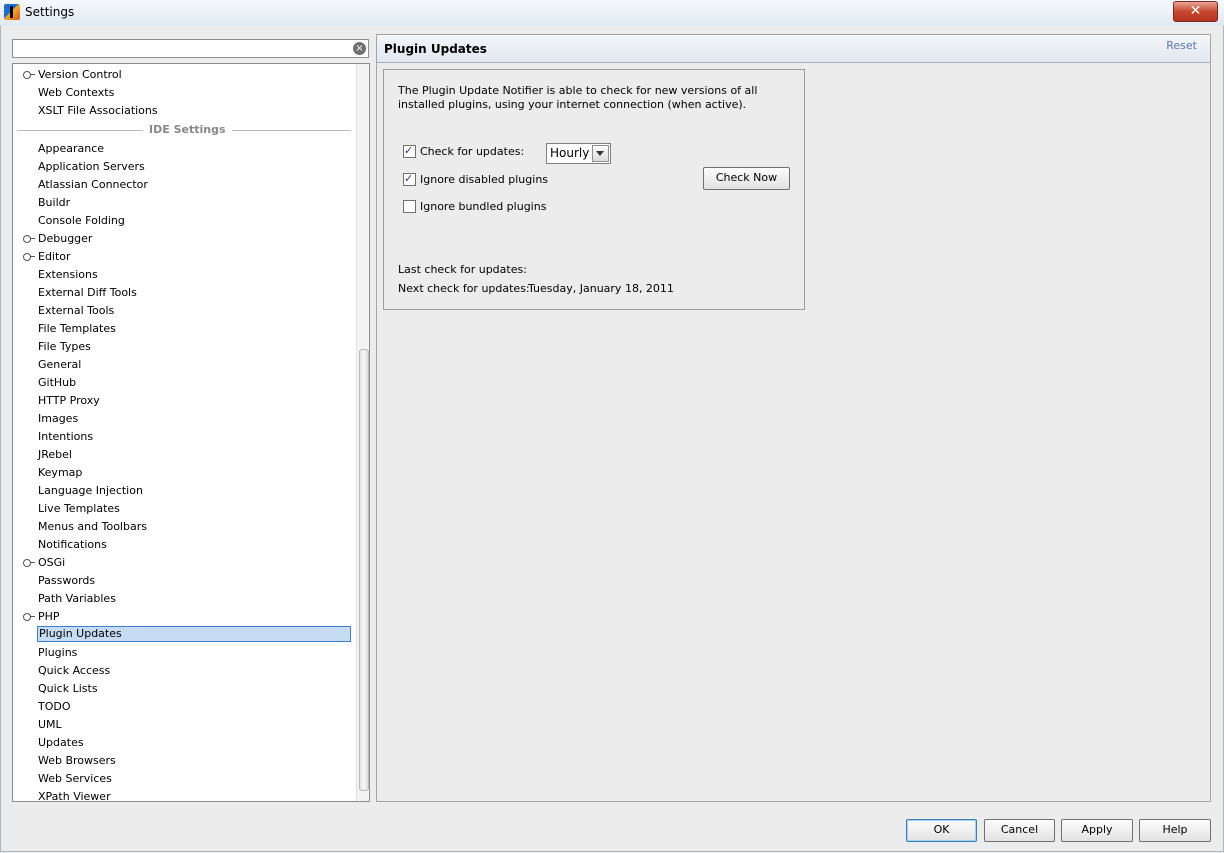  I want to click on scrollbar-thumb, so click(364, 570).